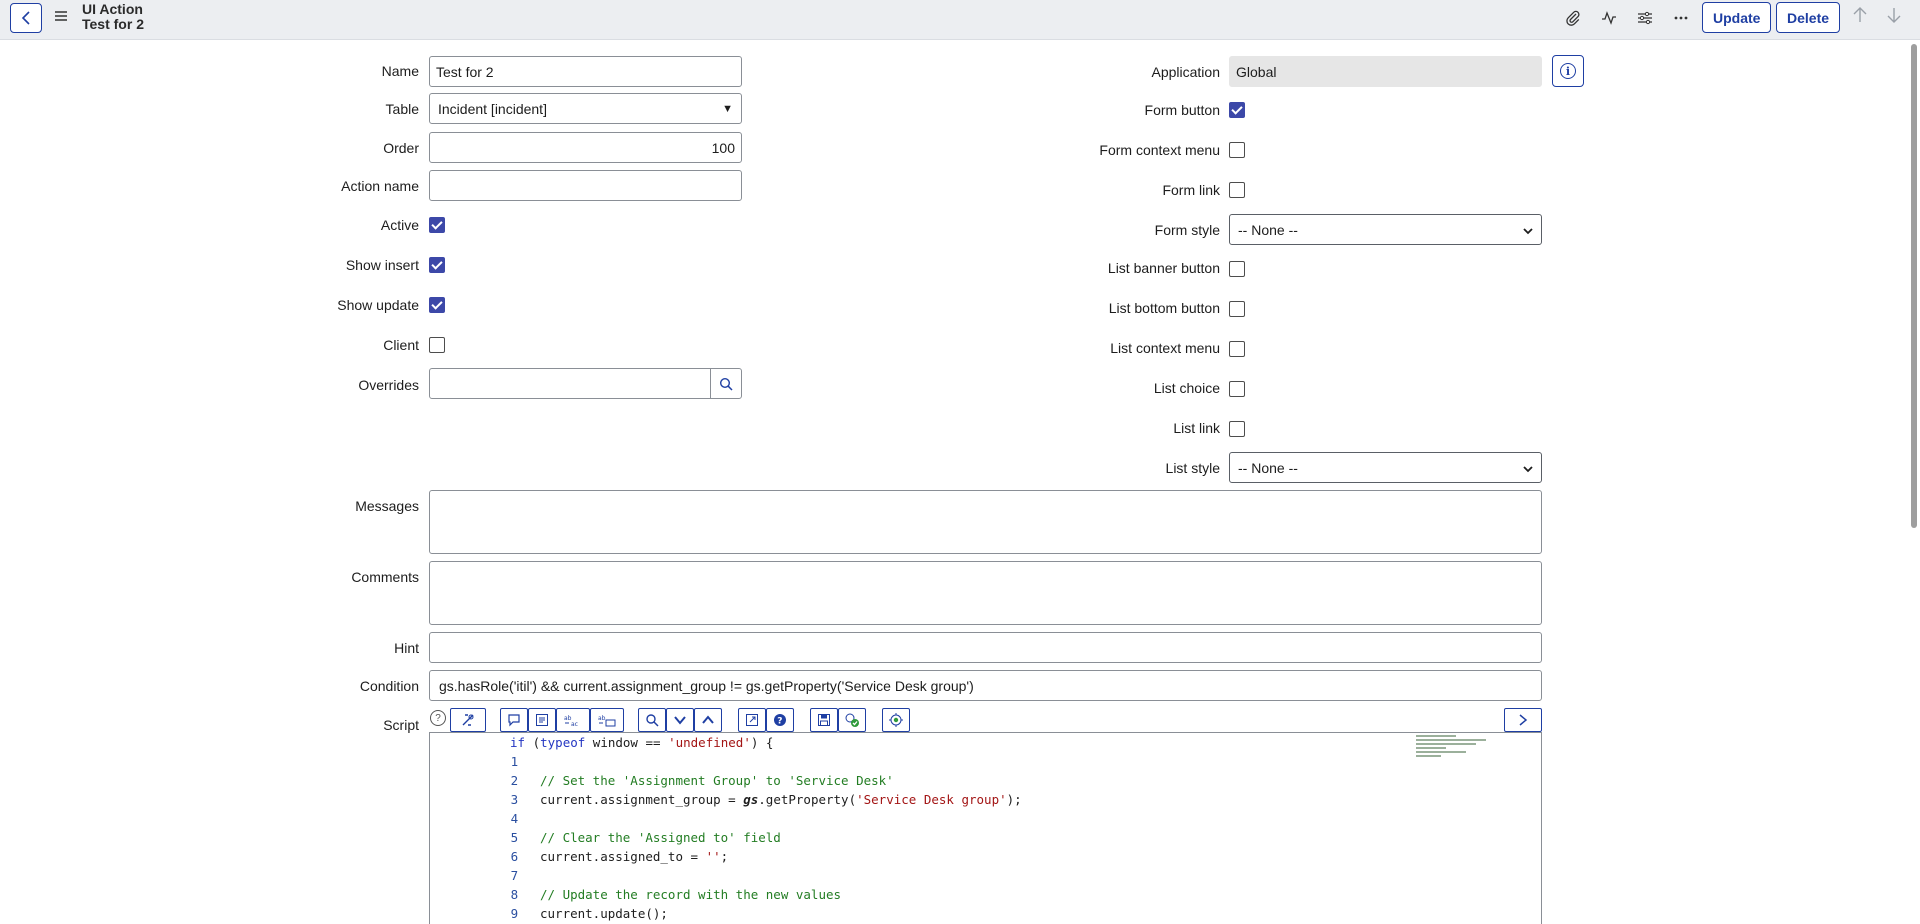 The image size is (1920, 924). Describe the element at coordinates (1609, 18) in the screenshot. I see `activity-icon` at that location.